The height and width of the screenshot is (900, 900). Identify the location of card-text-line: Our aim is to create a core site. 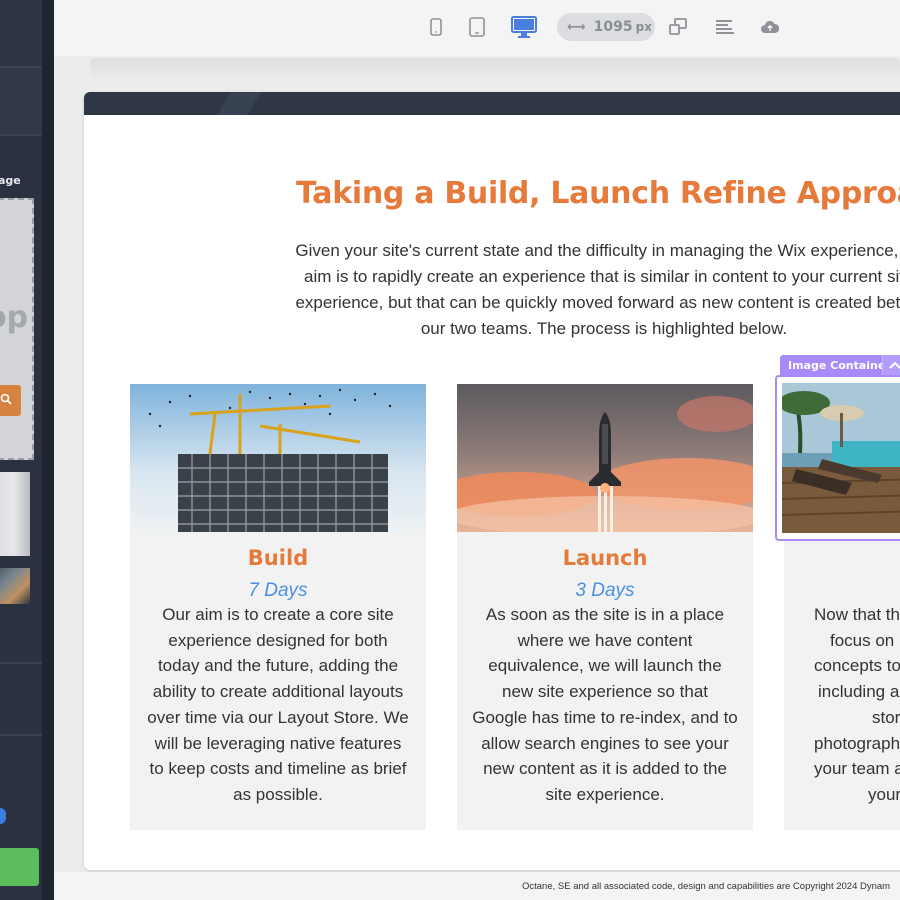
(278, 614).